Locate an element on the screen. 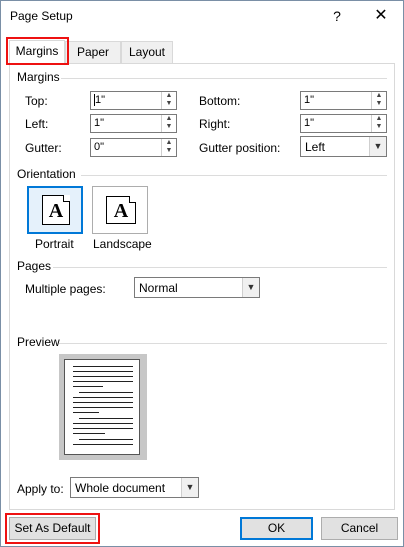 This screenshot has width=404, height=547. apply-to-label: Apply to: is located at coordinates (40, 489).